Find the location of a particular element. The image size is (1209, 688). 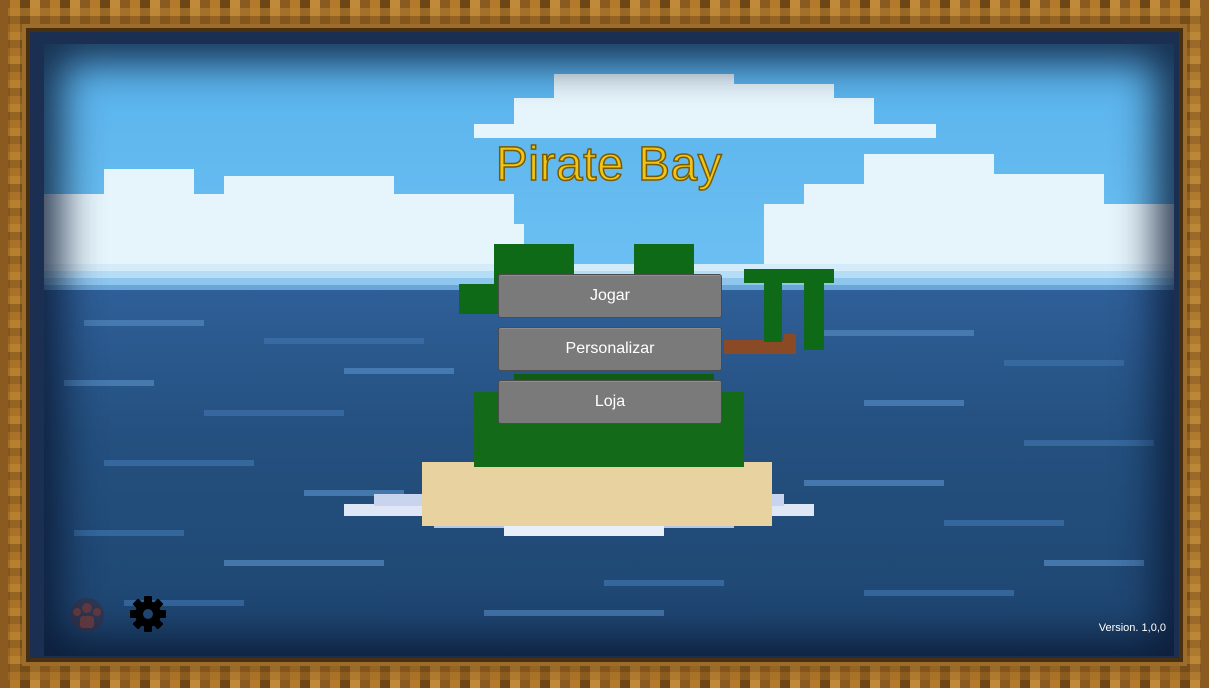

achievements-icon is located at coordinates (87, 615).